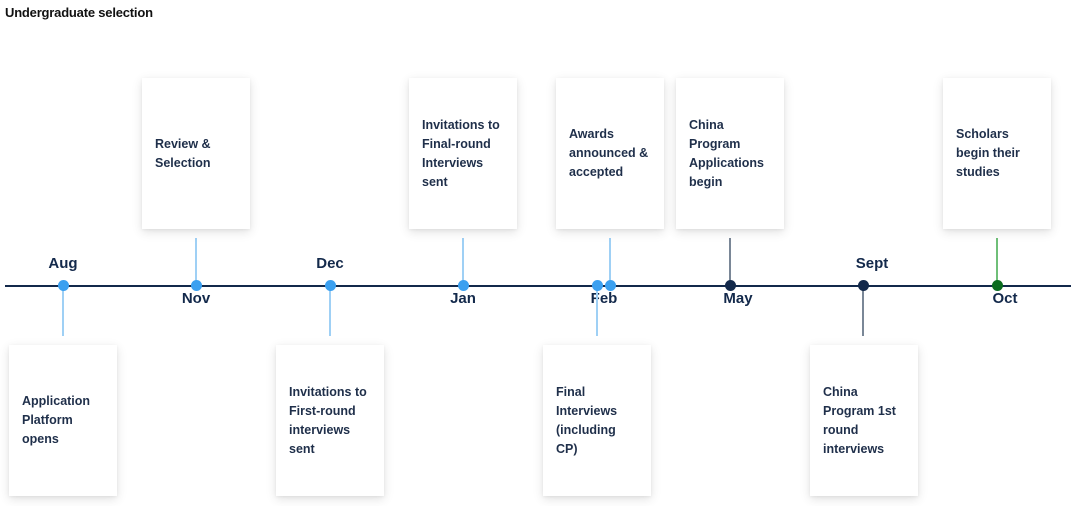 This screenshot has height=506, width=1080. I want to click on event-card: Final Interviews (including CP), so click(597, 420).